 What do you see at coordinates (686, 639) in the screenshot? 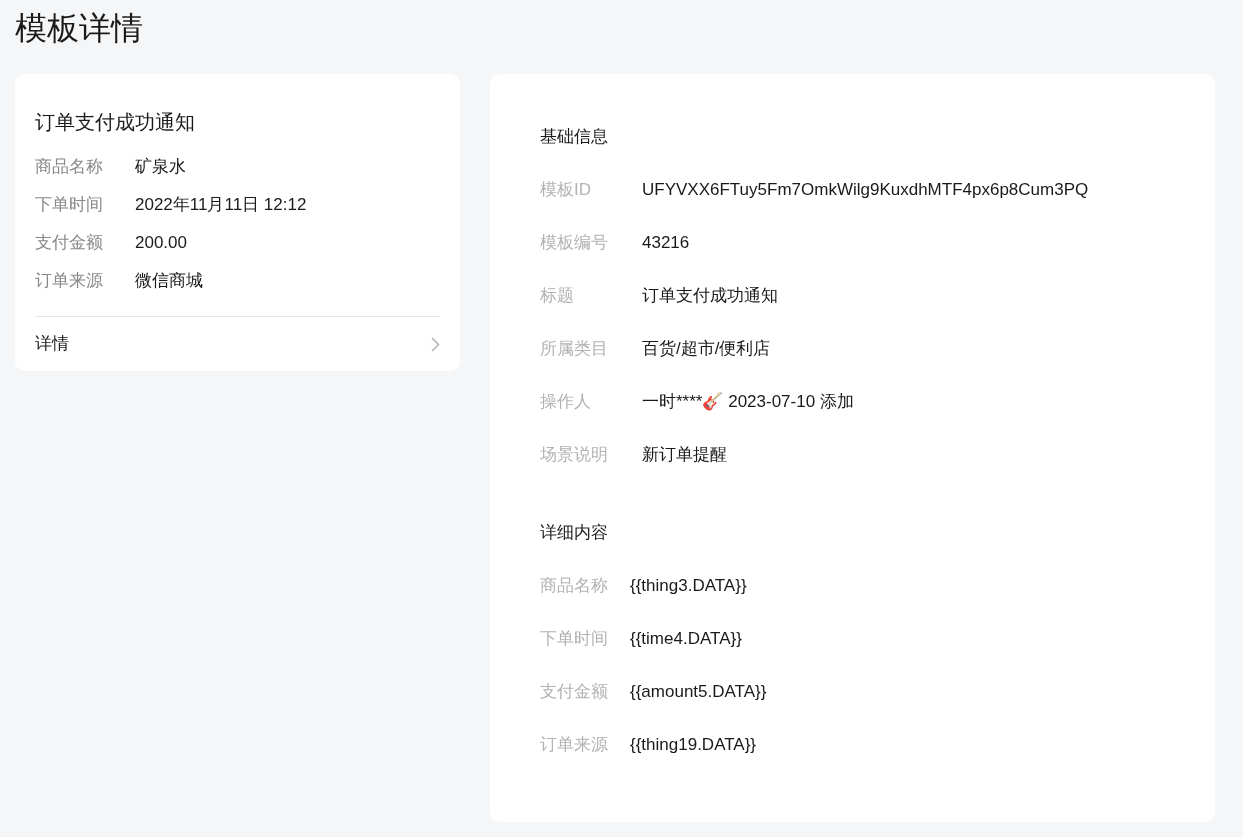
I see `field-value: {{time4.DATA}}` at bounding box center [686, 639].